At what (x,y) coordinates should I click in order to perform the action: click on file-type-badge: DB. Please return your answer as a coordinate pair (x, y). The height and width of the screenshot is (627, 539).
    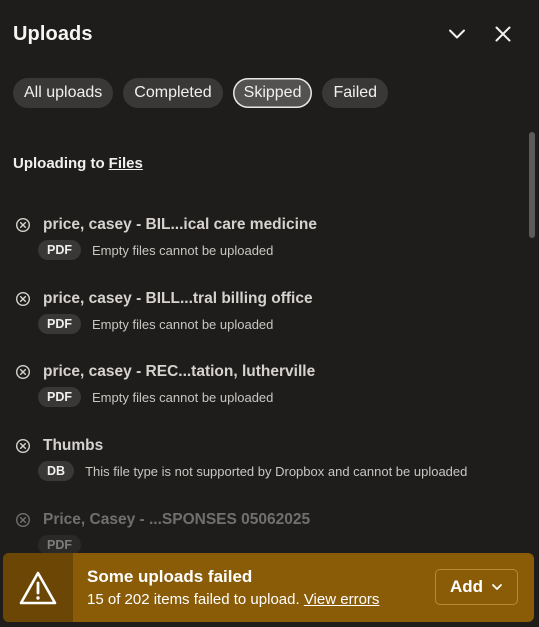
    Looking at the image, I should click on (56, 471).